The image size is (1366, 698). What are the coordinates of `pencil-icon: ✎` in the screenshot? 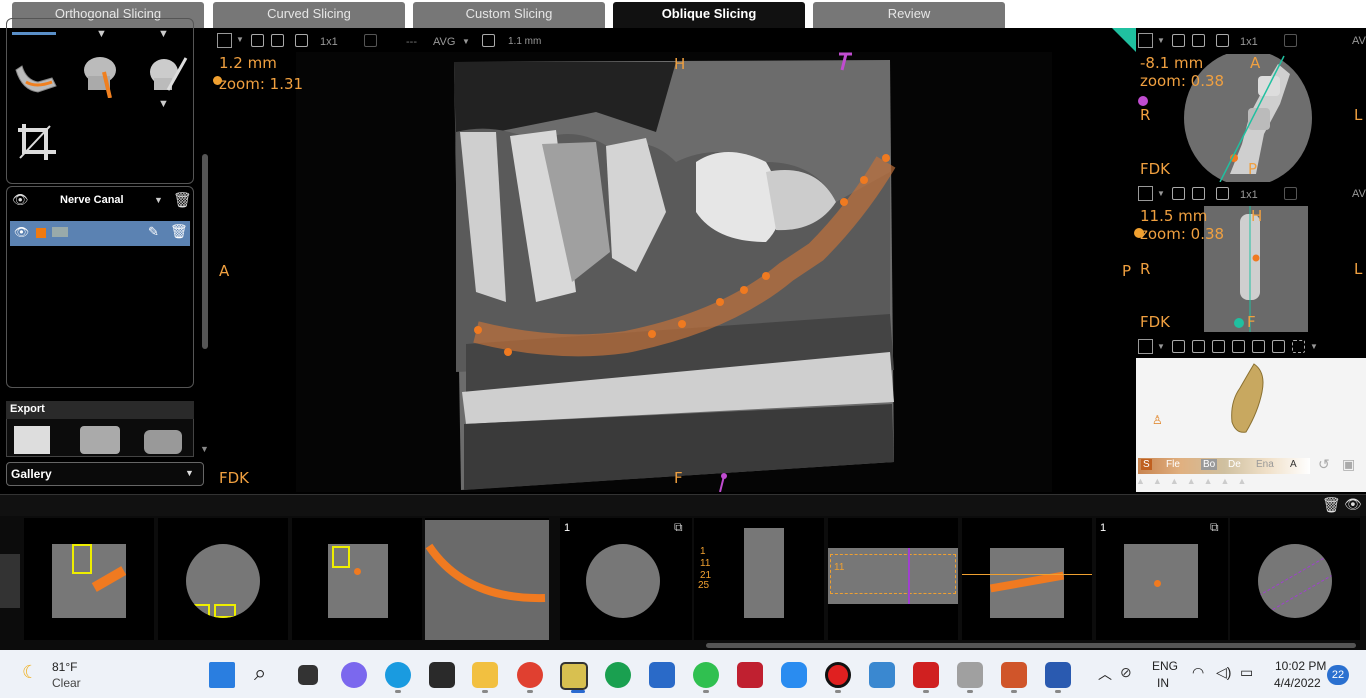 It's located at (153, 232).